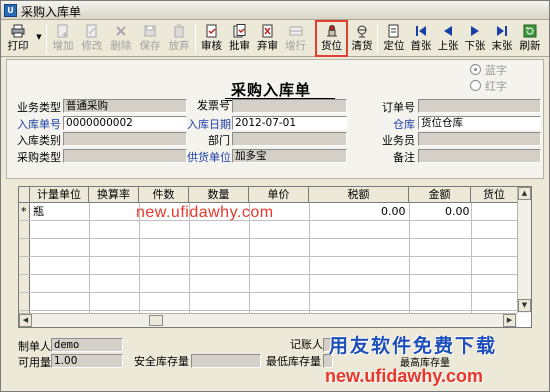 The height and width of the screenshot is (392, 550). What do you see at coordinates (440, 195) in the screenshot?
I see `col-amount: 金额` at bounding box center [440, 195].